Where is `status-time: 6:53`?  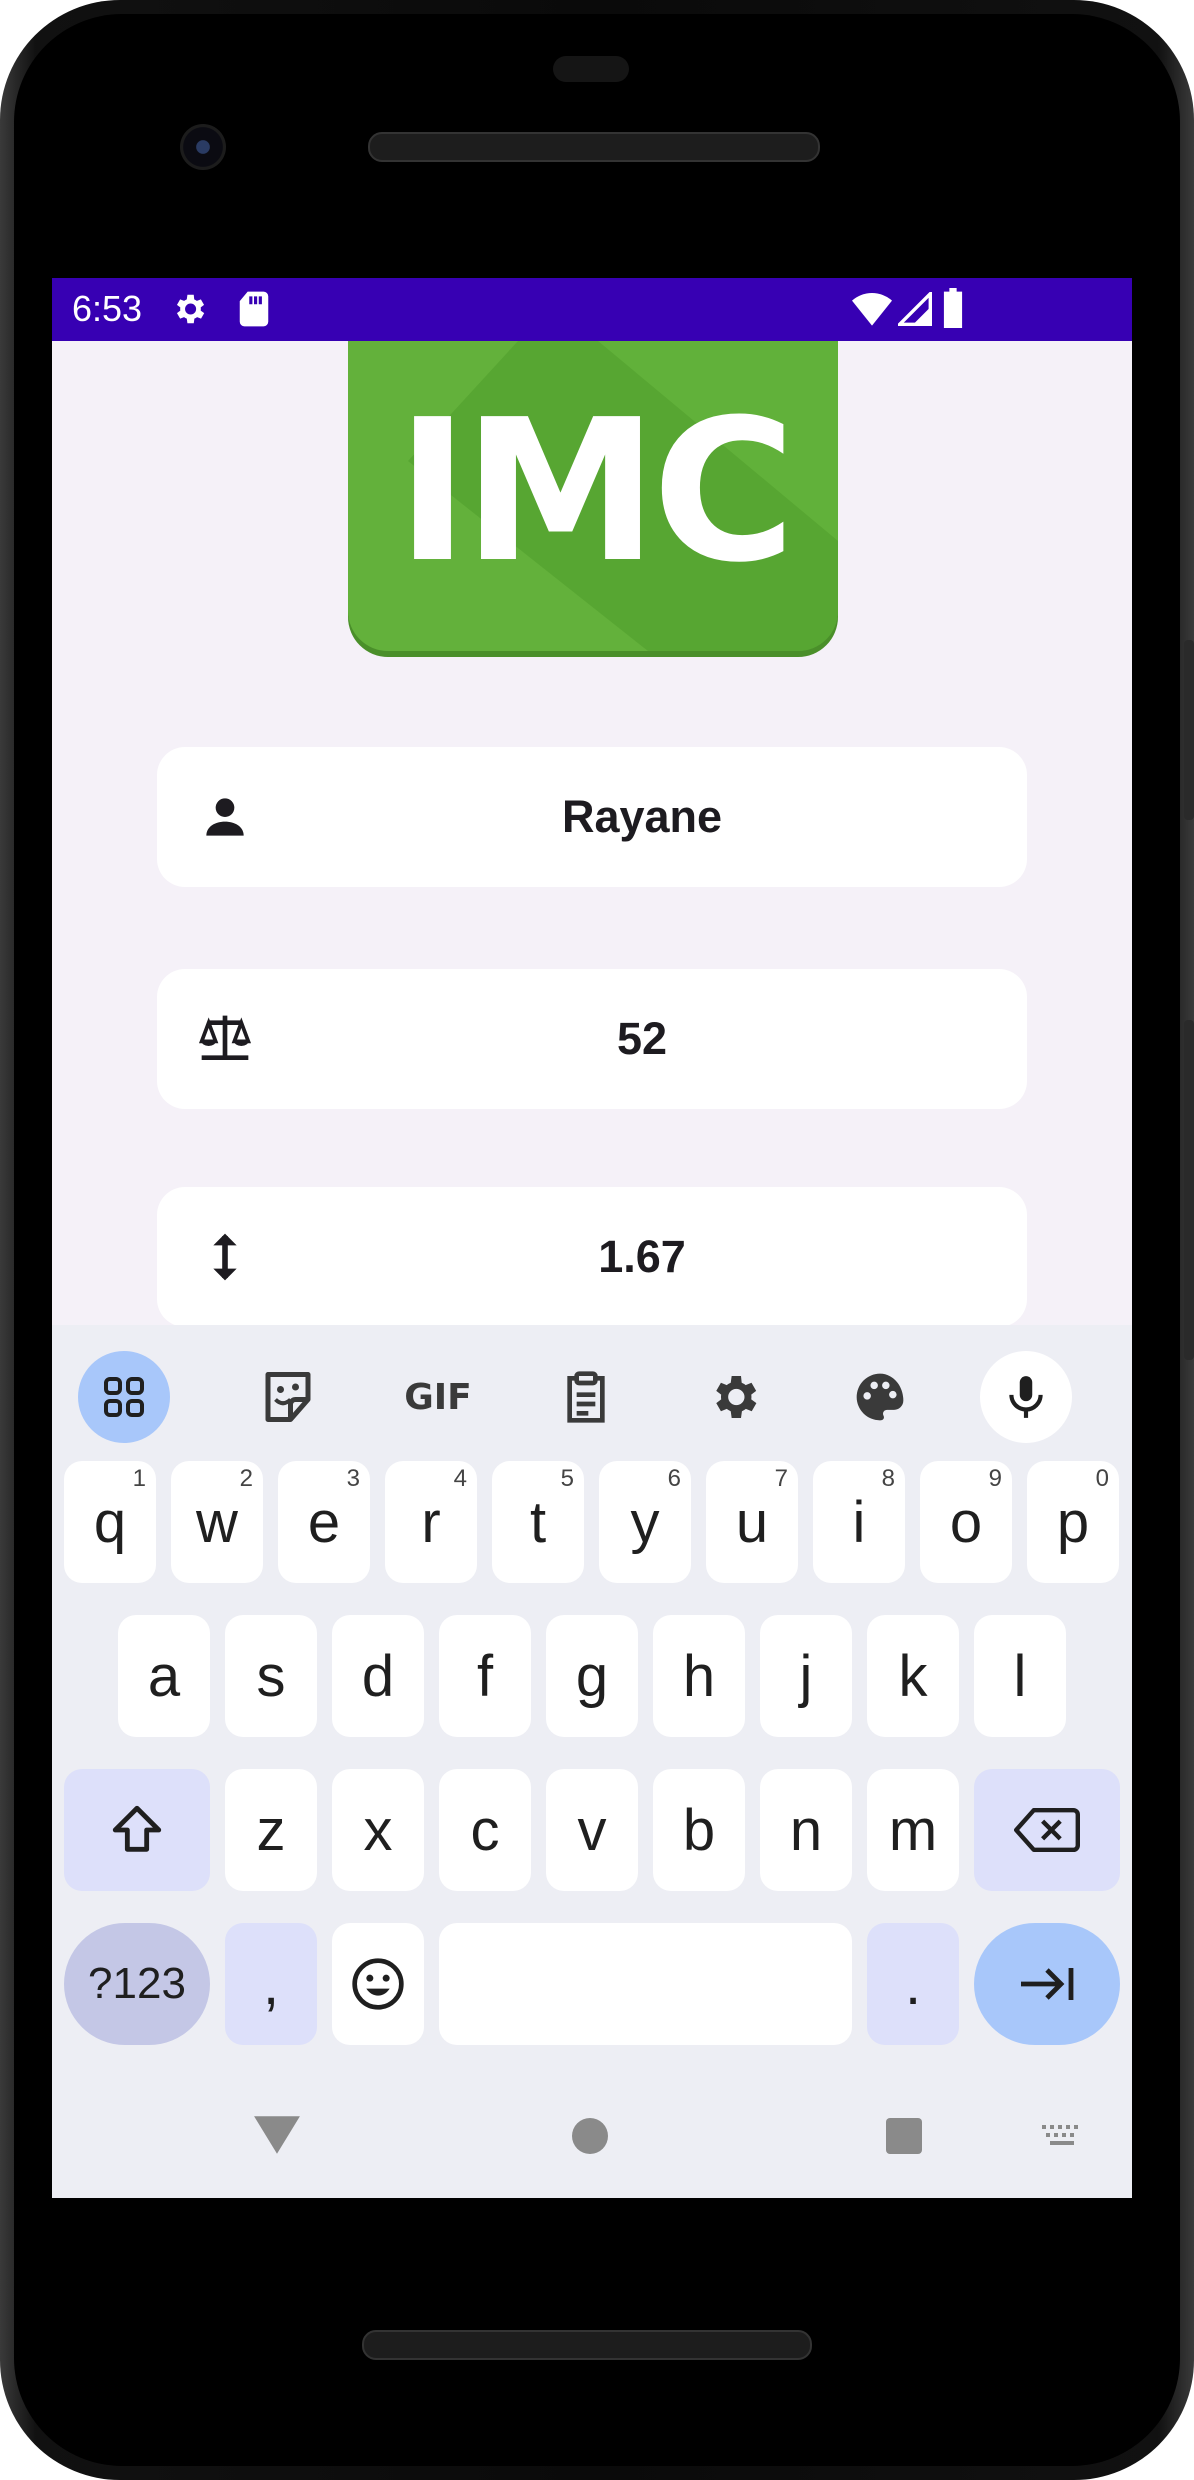 status-time: 6:53 is located at coordinates (107, 308).